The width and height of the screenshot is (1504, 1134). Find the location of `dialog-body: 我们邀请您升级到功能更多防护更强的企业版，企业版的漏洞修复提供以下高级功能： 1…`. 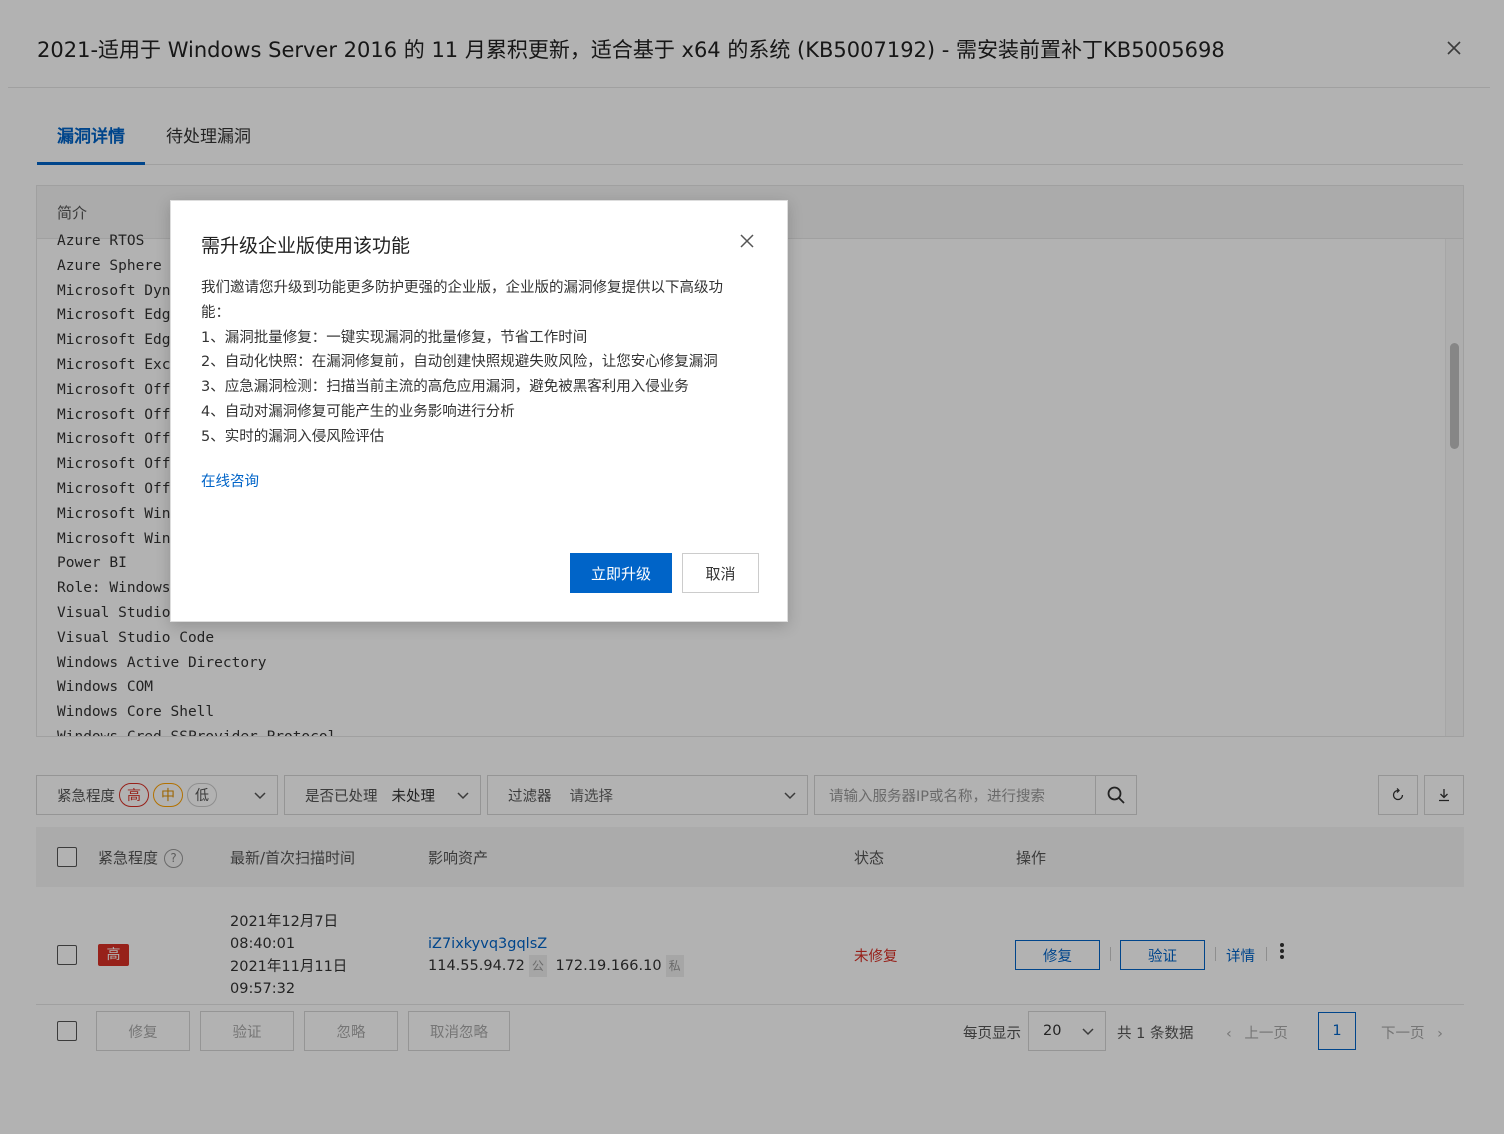

dialog-body: 我们邀请您升级到功能更多防护更强的企业版，企业版的漏洞修复提供以下高级功能： 1… is located at coordinates (473, 363).